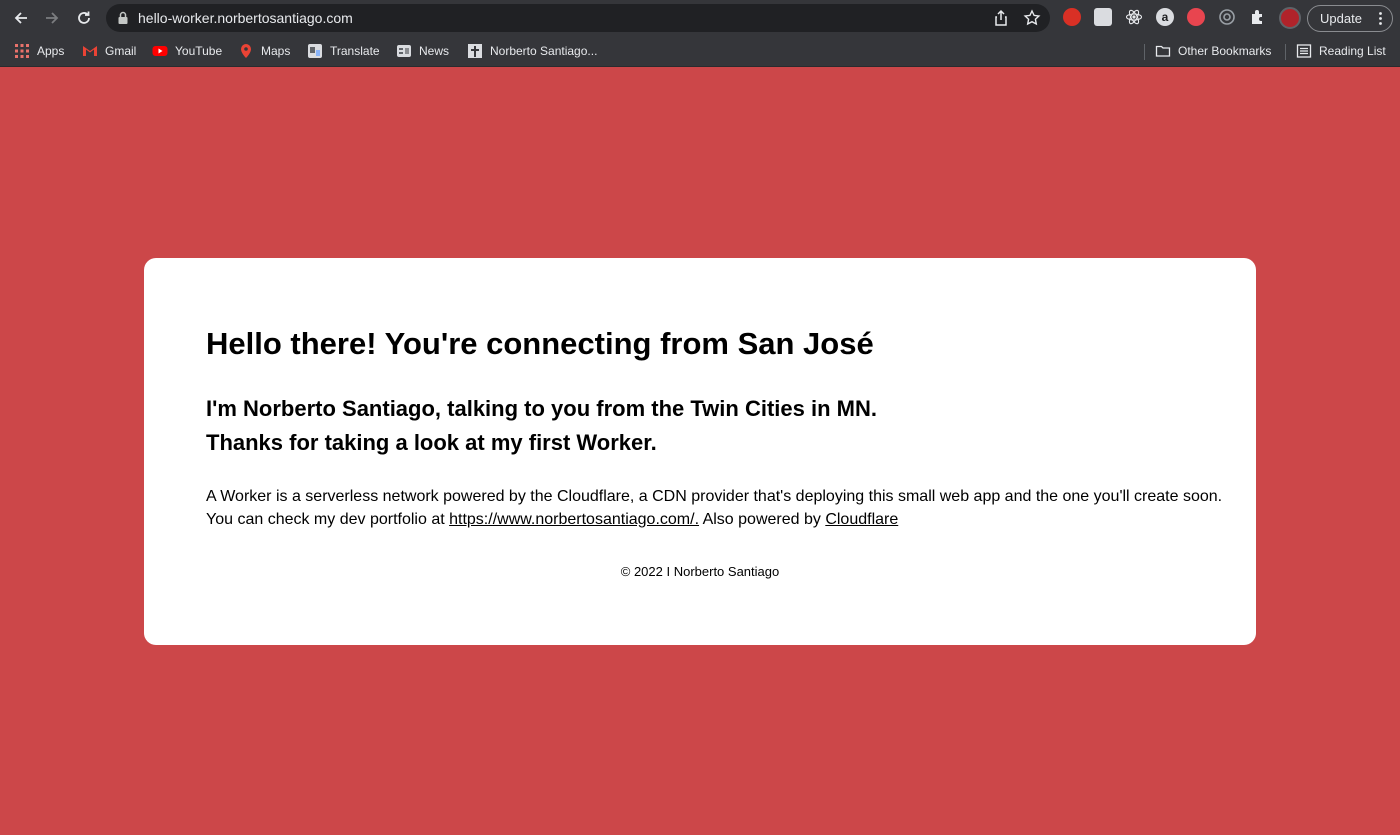 The width and height of the screenshot is (1400, 835). I want to click on vpn-icon, so click(1227, 17).